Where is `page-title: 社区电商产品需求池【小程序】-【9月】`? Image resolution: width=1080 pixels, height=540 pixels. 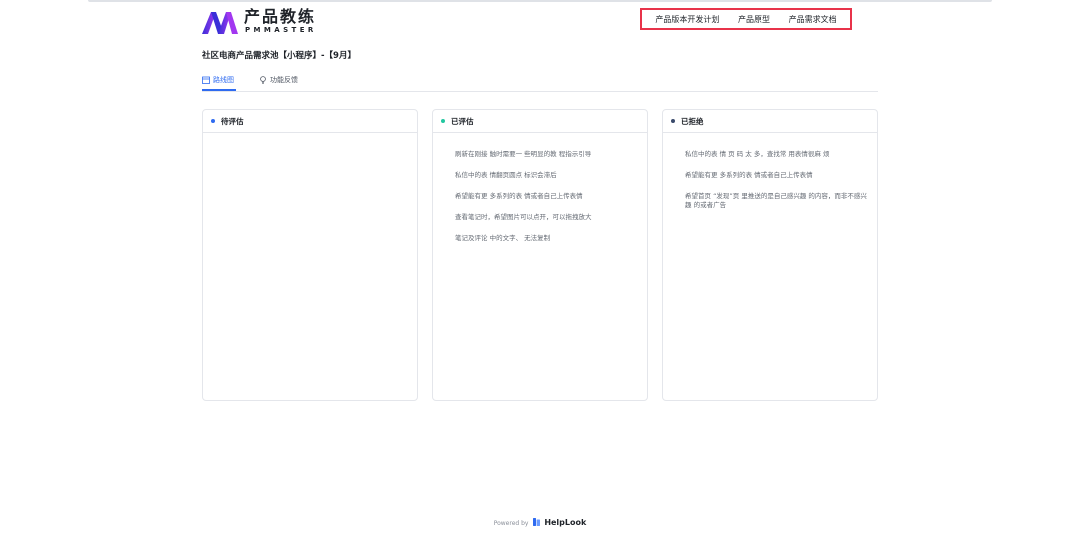
page-title: 社区电商产品需求池【小程序】-【9月】 is located at coordinates (279, 56).